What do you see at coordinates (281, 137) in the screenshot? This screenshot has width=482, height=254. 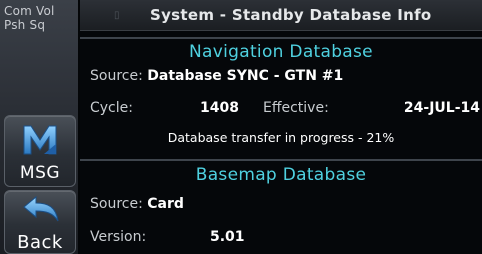 I see `transfer-progress-text: Database transfer in progress - 21%` at bounding box center [281, 137].